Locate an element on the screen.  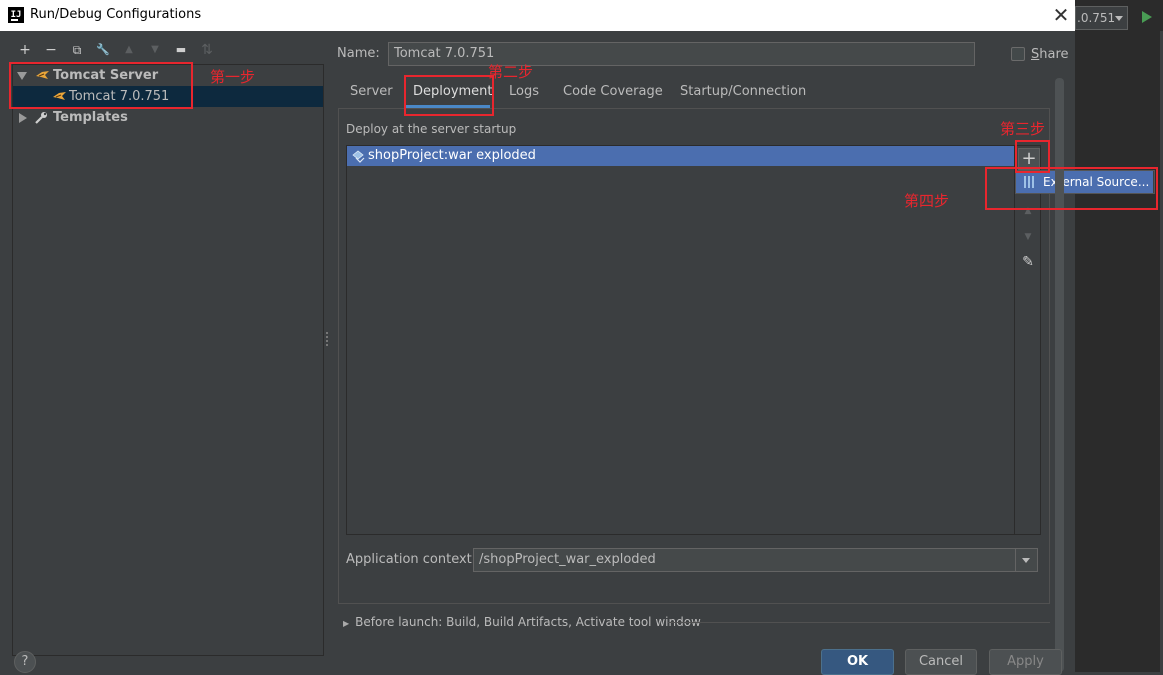
remove-config-button: − is located at coordinates (51, 50).